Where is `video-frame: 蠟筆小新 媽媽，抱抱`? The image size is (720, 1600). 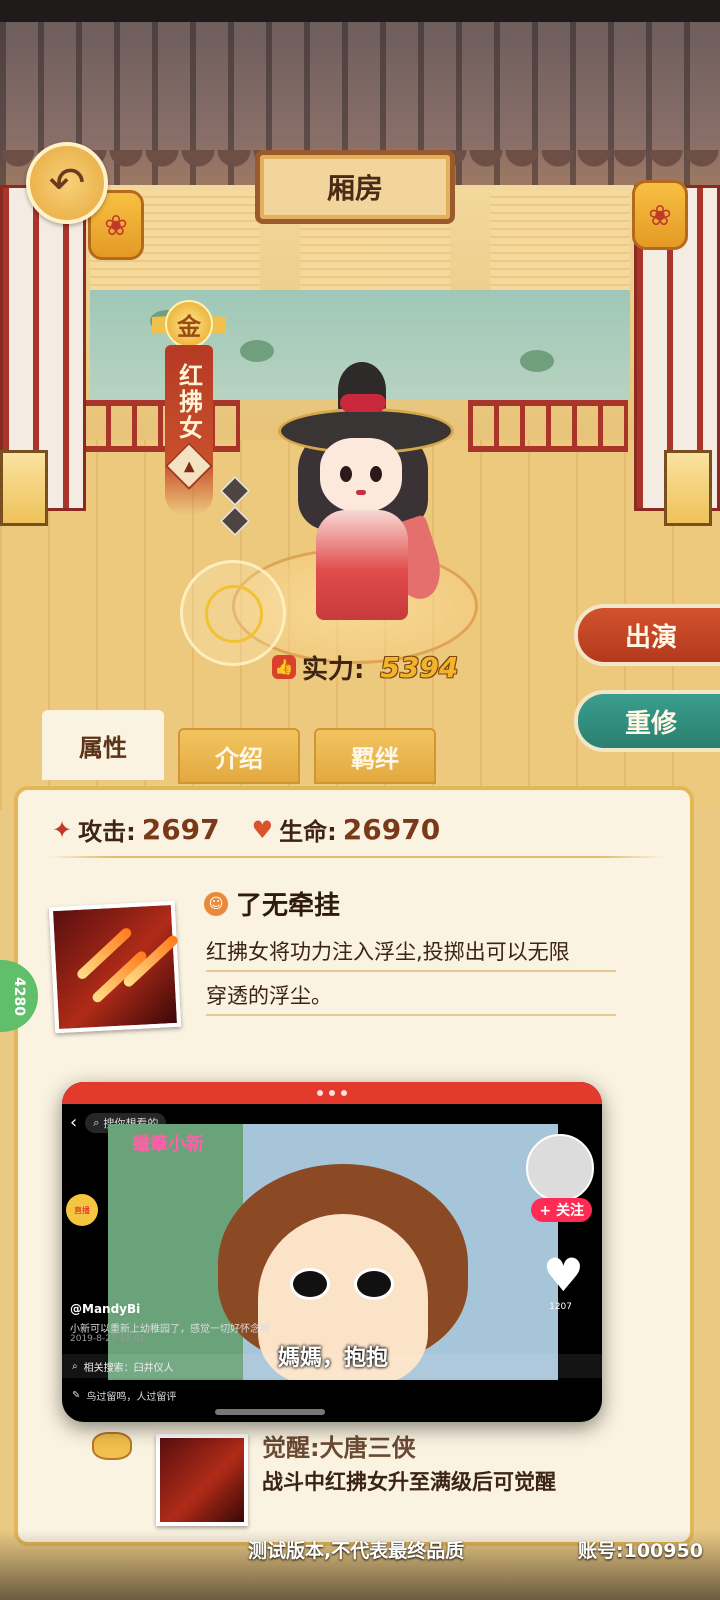
video-frame: 蠟筆小新 媽媽，抱抱 is located at coordinates (333, 1252).